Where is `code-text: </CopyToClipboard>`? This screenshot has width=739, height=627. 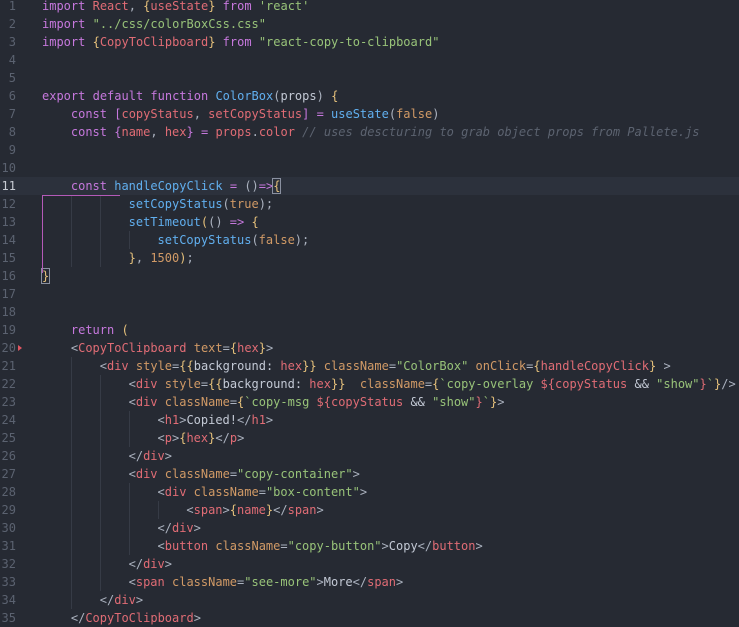 code-text: </CopyToClipboard> is located at coordinates (136, 618).